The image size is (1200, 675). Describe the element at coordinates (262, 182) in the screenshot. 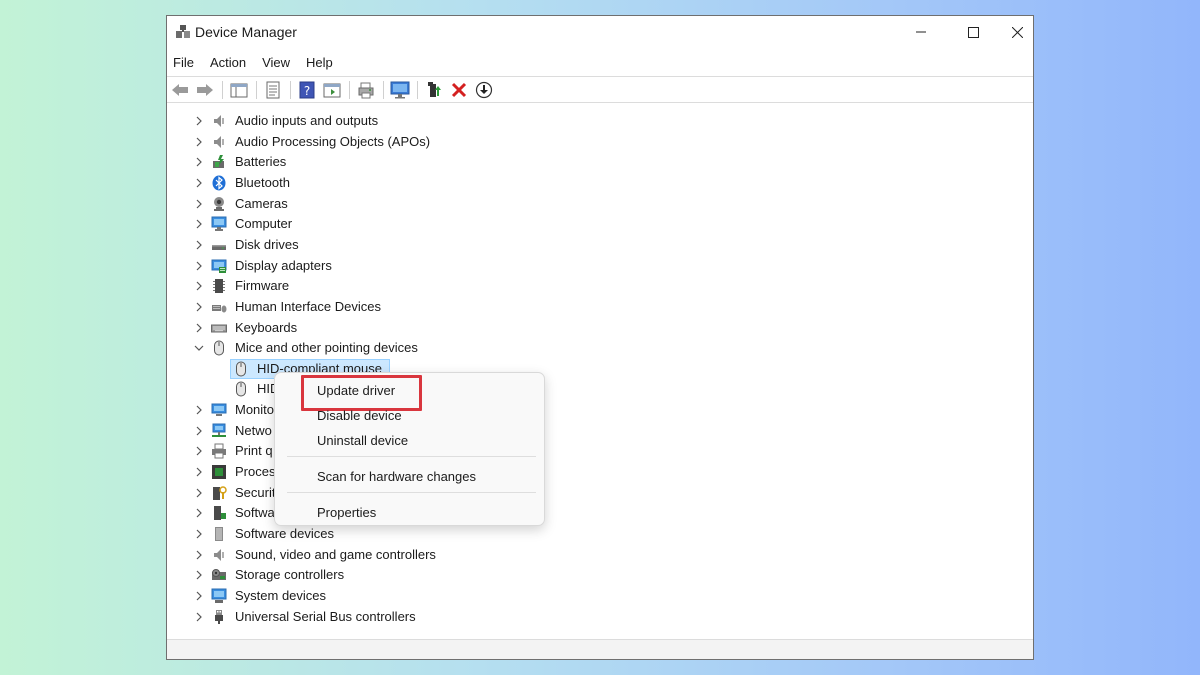

I see `tree-item-label: Bluetooth` at that location.